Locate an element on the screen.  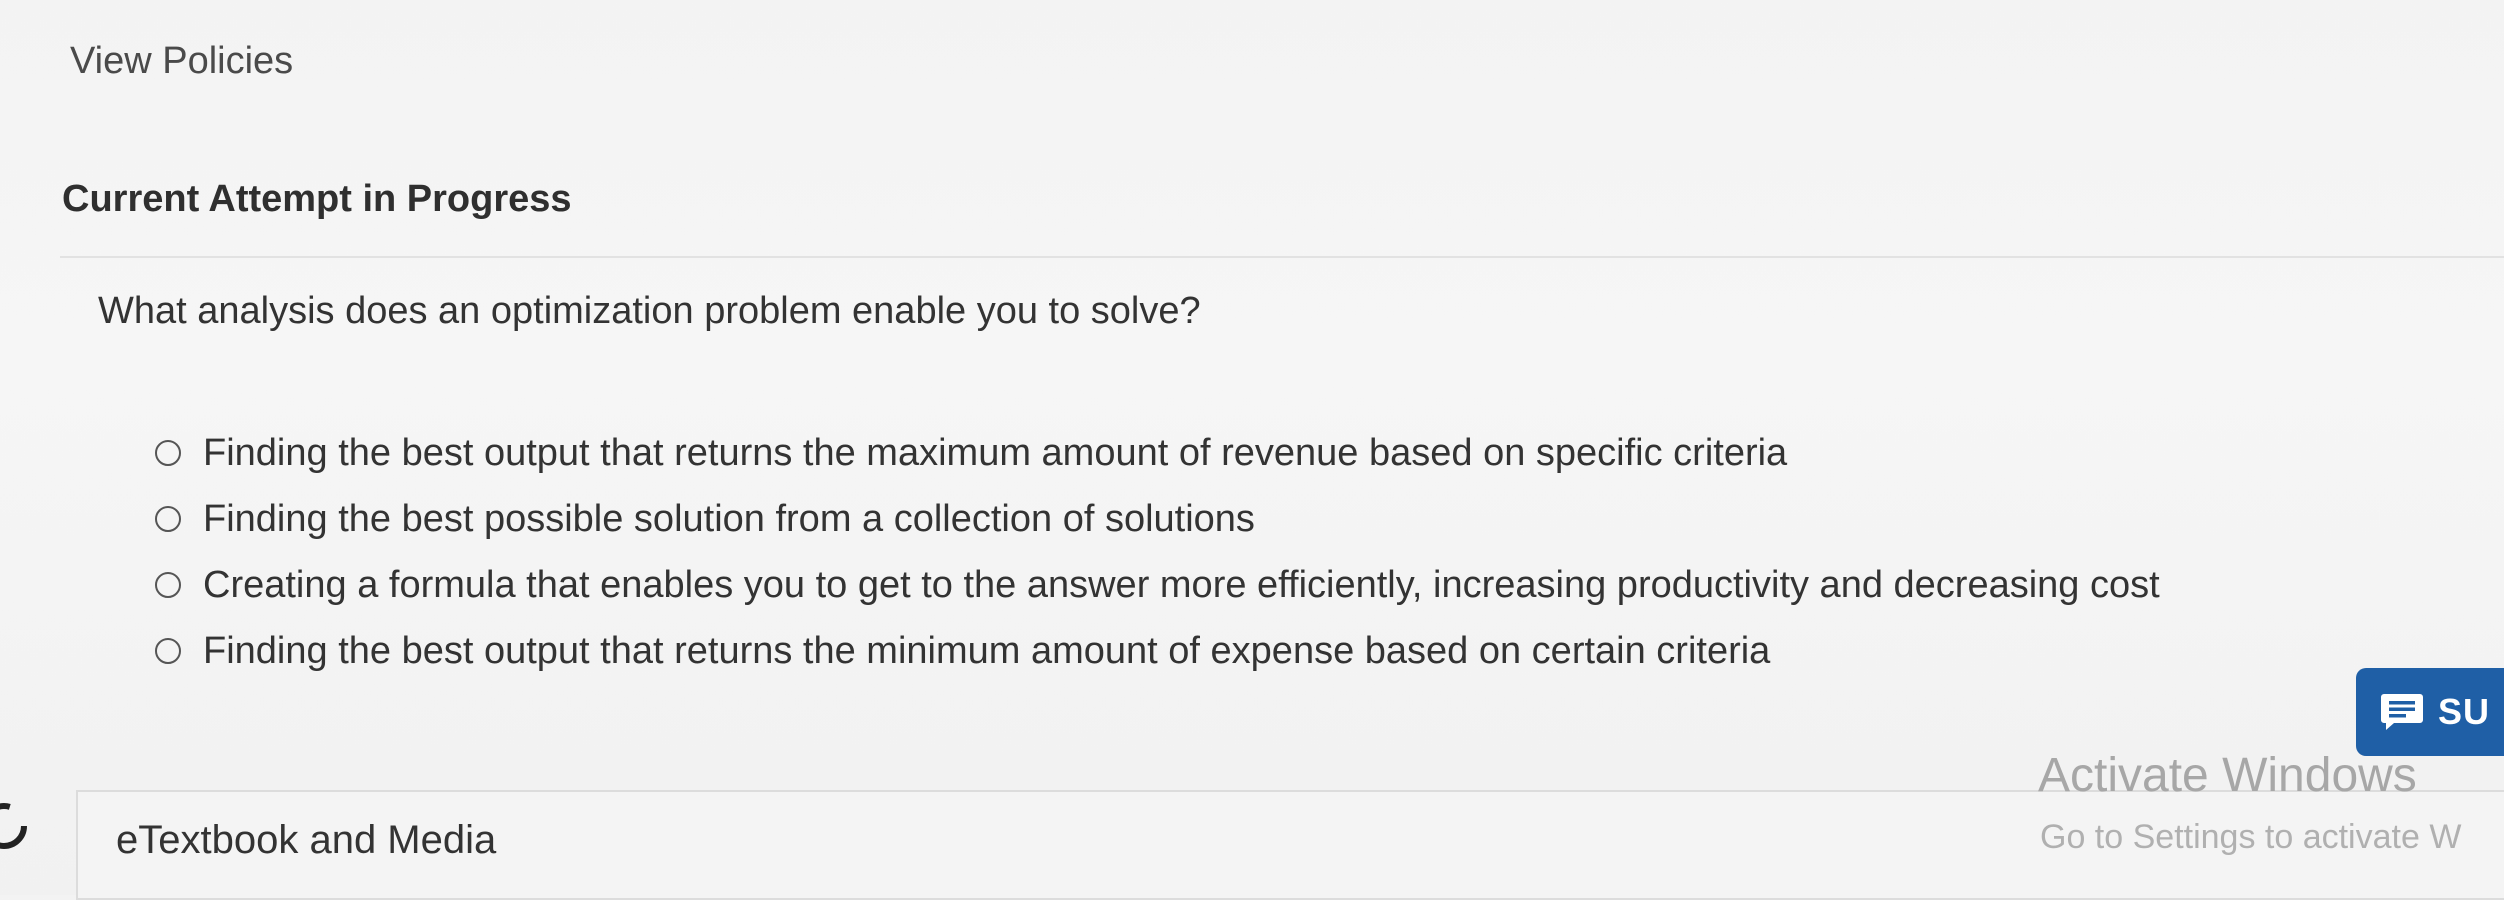
attempt-heading: Current Attempt in Progress is located at coordinates (317, 199).